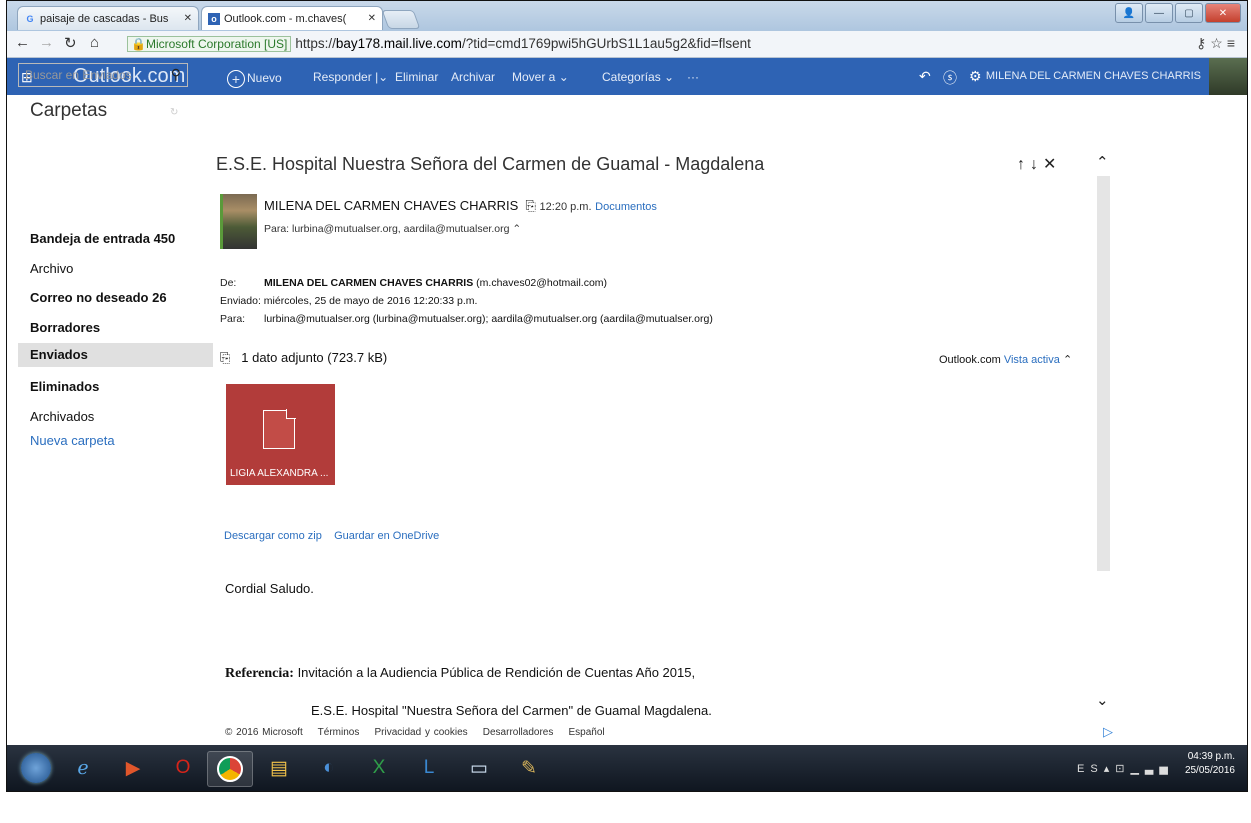 This screenshot has height=823, width=1251. What do you see at coordinates (115, 238) in the screenshot?
I see `sidebar-item-inbox: Bandeja de entrada 450` at bounding box center [115, 238].